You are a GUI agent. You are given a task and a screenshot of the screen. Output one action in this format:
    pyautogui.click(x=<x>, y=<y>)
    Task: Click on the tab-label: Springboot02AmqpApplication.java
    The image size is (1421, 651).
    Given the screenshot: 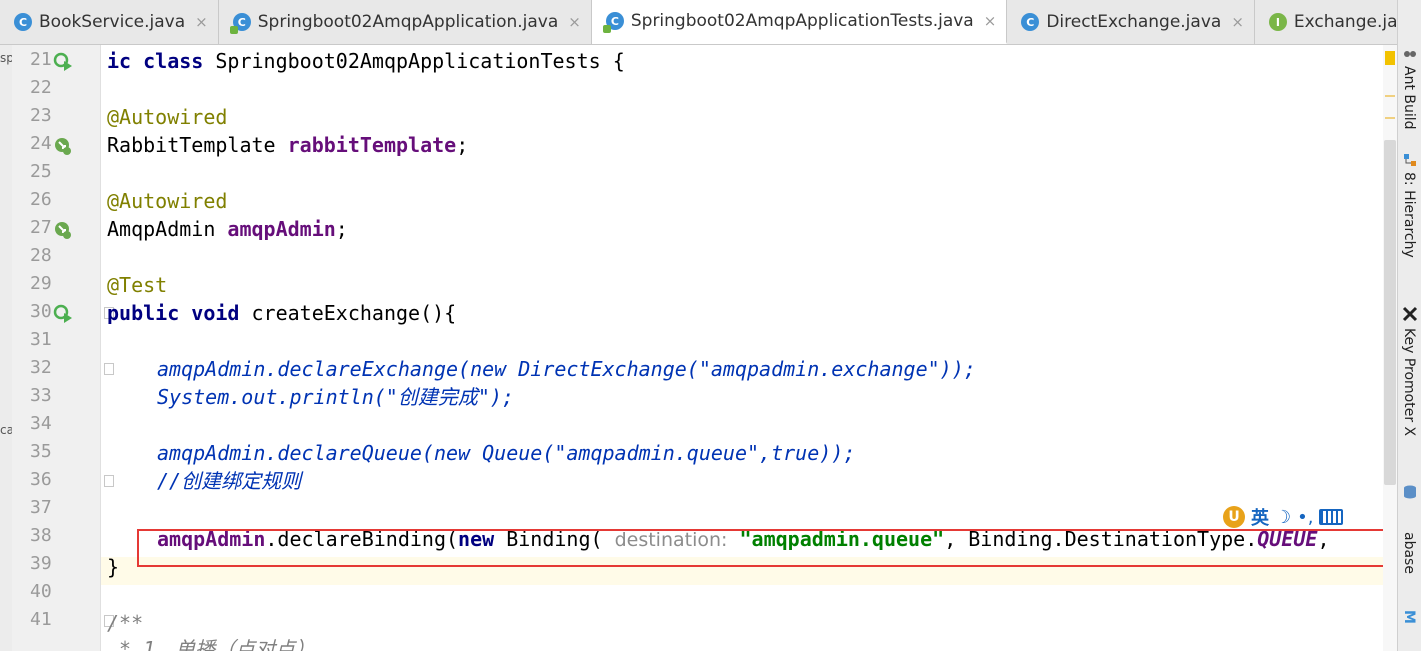 What is the action you would take?
    pyautogui.click(x=408, y=22)
    